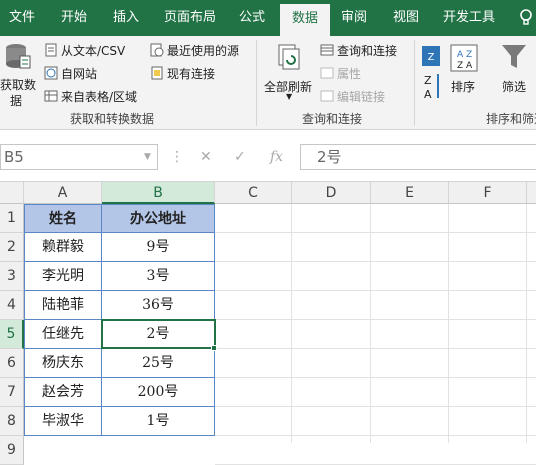 The height and width of the screenshot is (465, 536). What do you see at coordinates (195, 73) in the screenshot?
I see `existing-connections-button: 现有连接` at bounding box center [195, 73].